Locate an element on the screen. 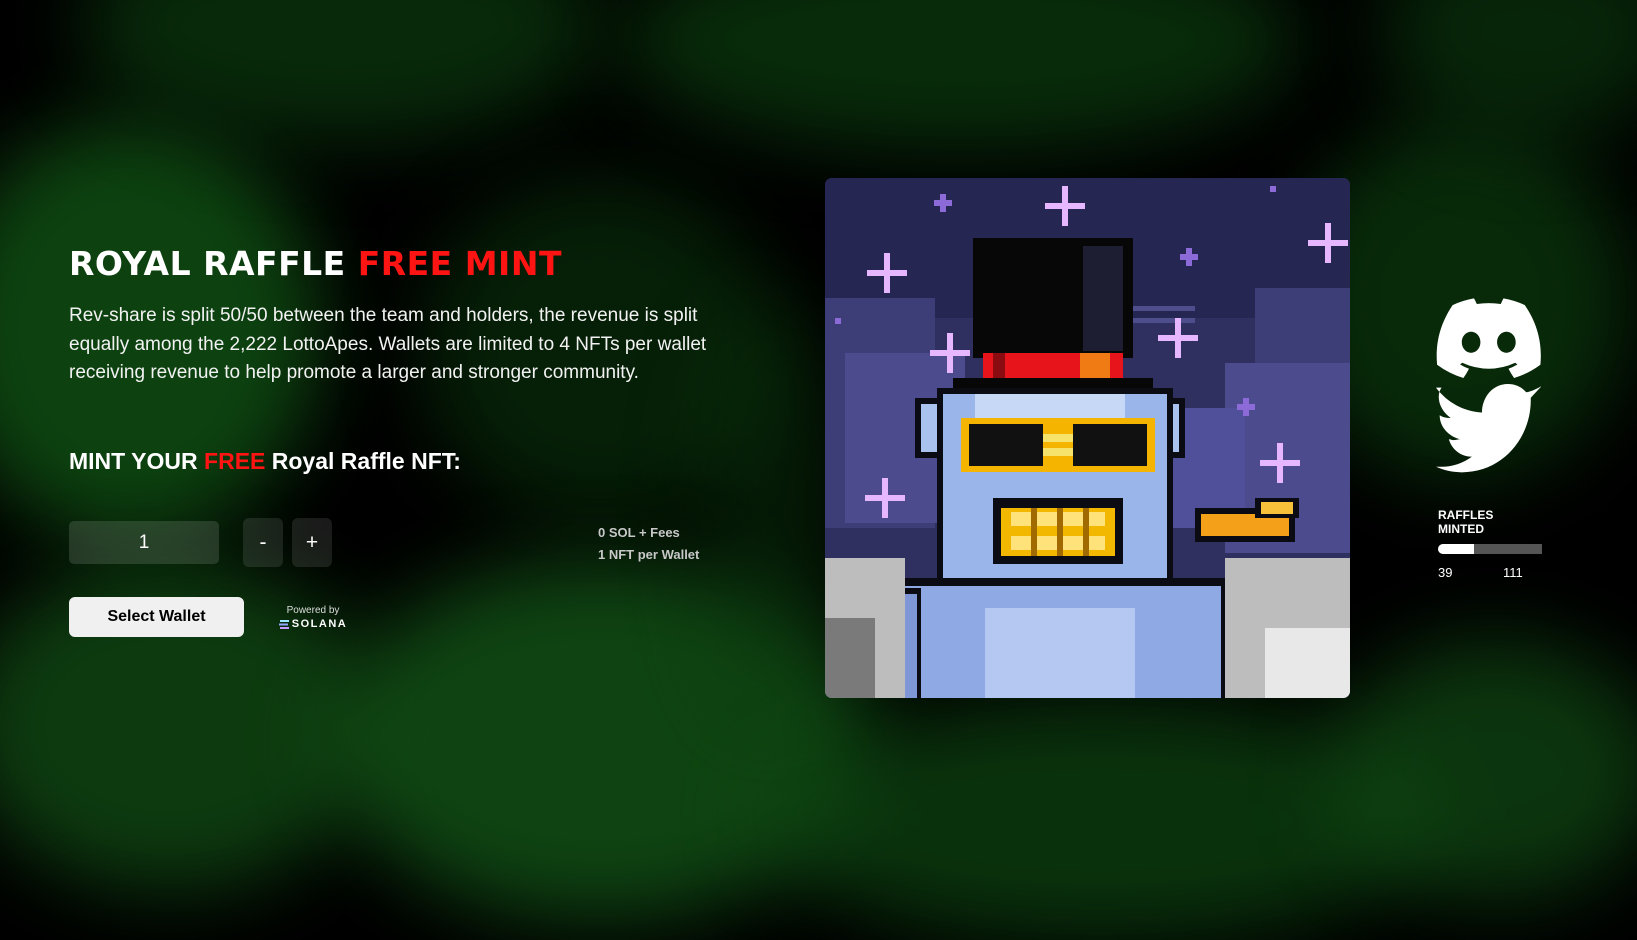 The image size is (1637, 940). discord-link is located at coordinates (1488, 341).